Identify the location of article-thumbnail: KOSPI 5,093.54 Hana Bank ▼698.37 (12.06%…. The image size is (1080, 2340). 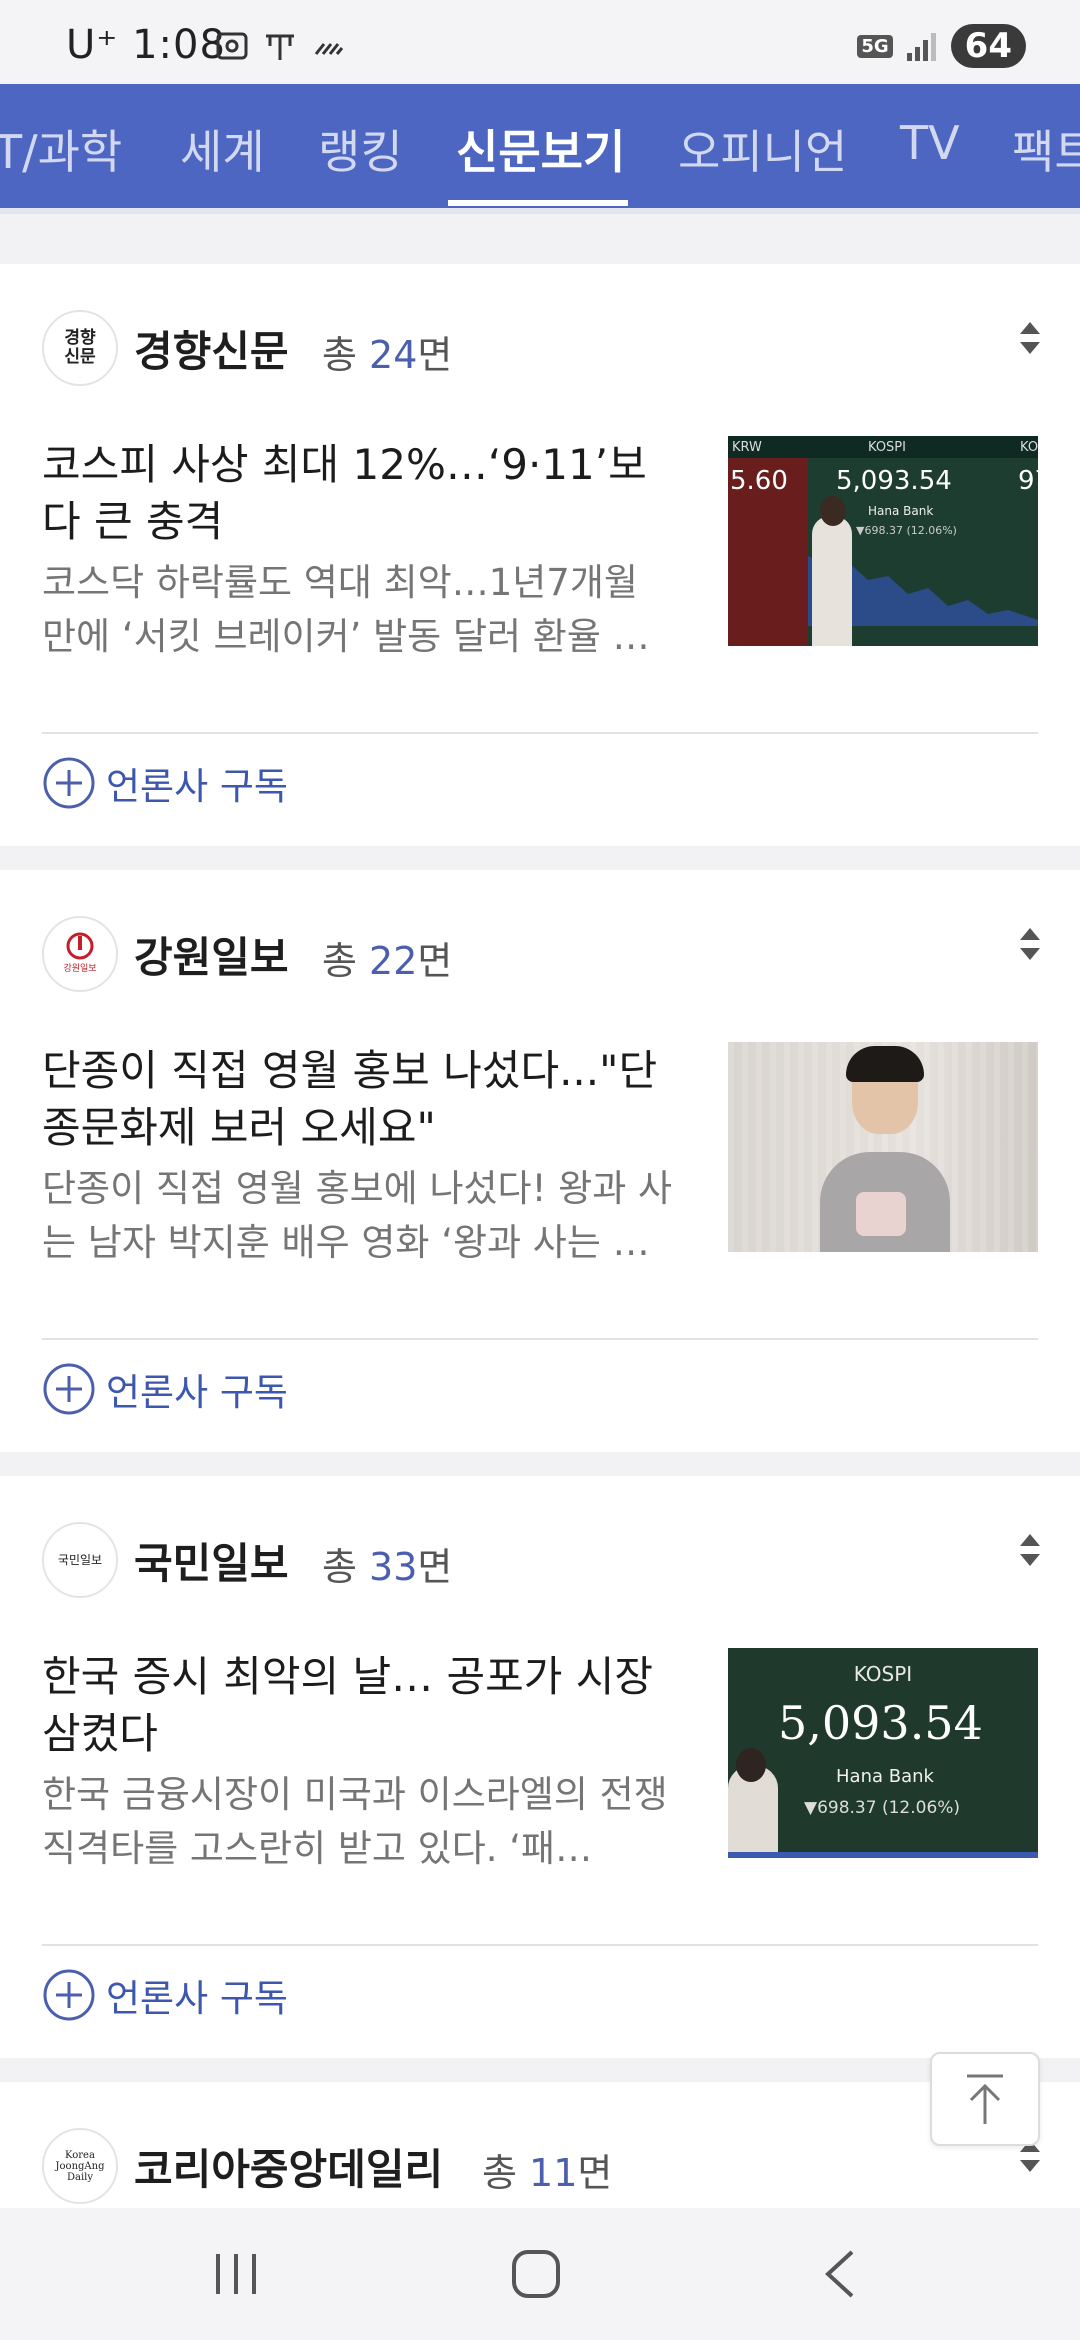
(883, 1753).